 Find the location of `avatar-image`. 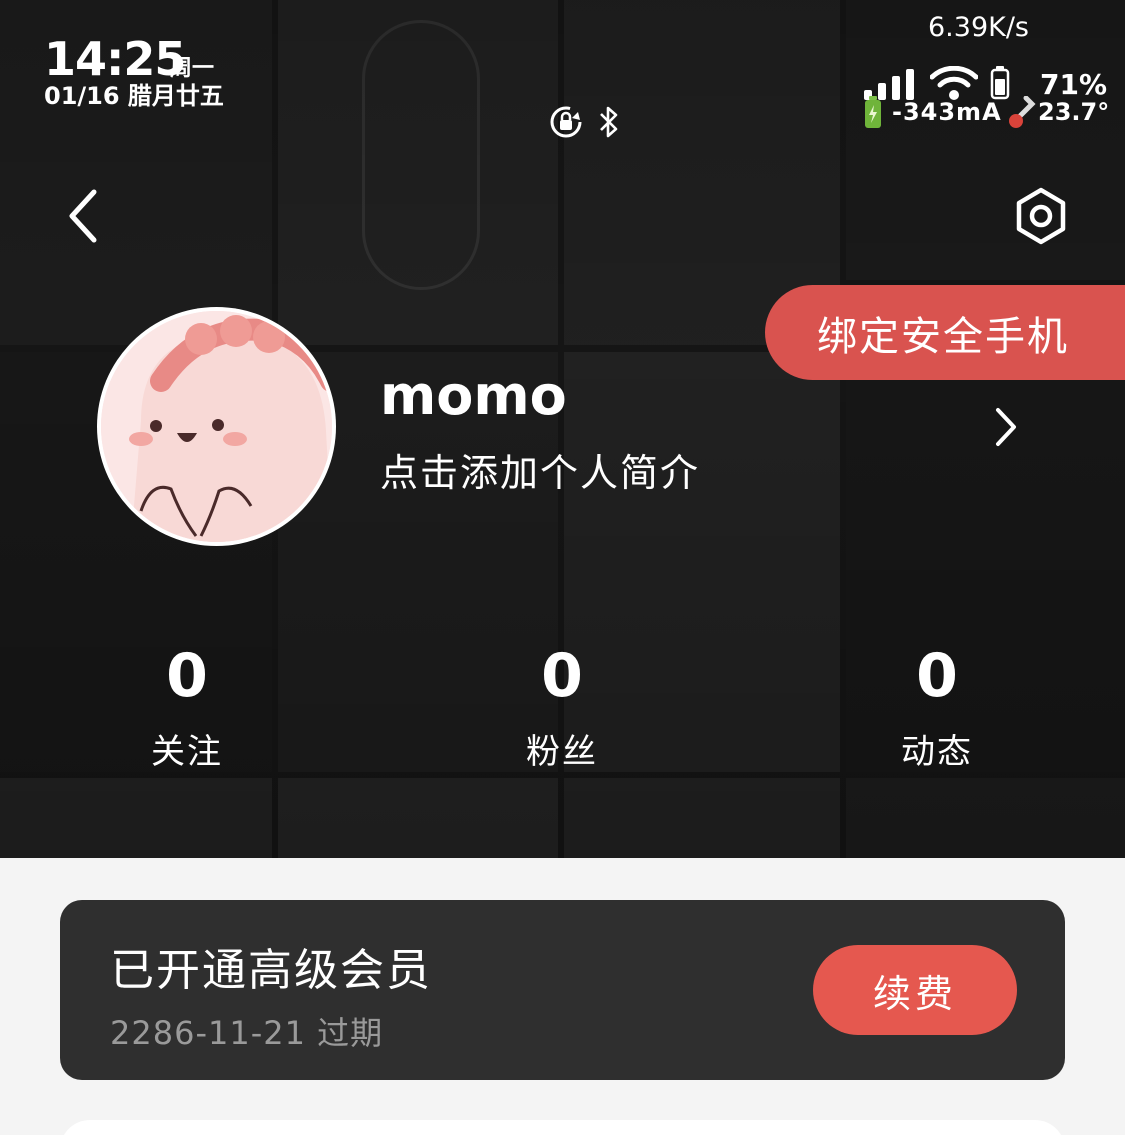

avatar-image is located at coordinates (216, 426).